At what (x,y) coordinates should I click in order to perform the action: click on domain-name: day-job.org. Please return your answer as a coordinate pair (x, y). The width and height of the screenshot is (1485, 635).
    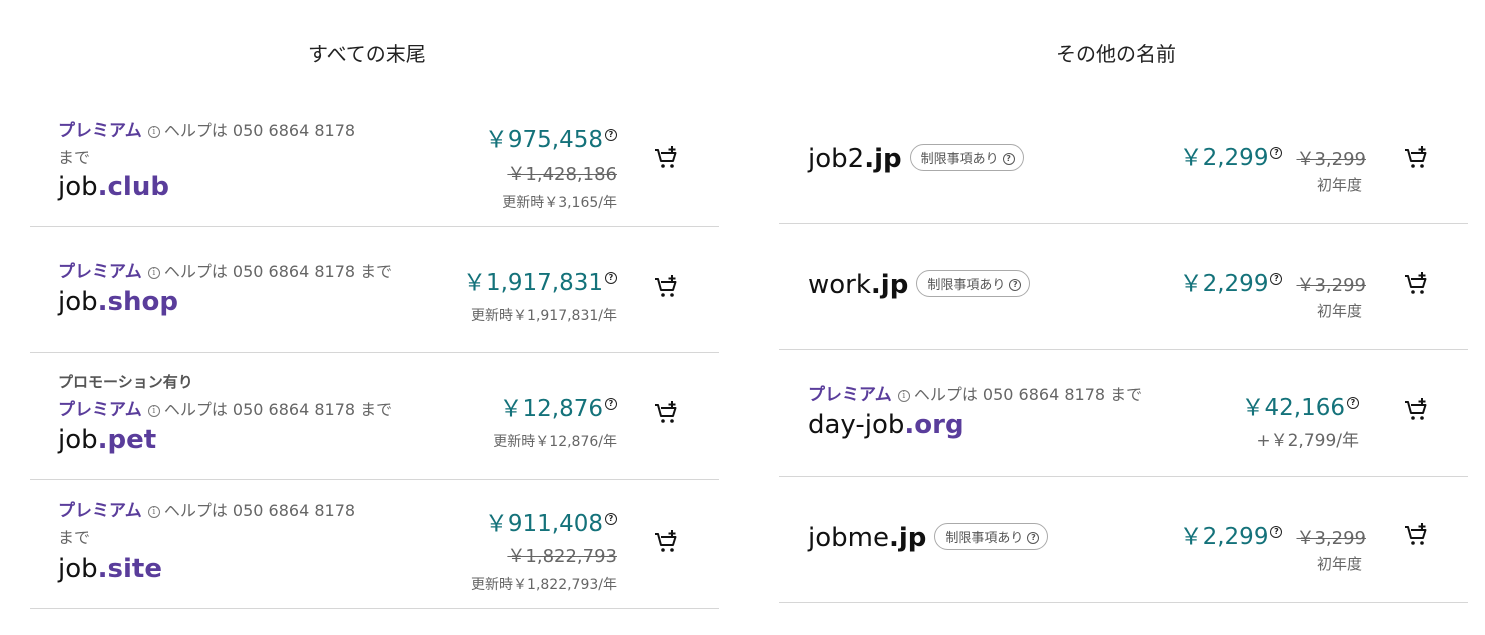
    Looking at the image, I should click on (886, 425).